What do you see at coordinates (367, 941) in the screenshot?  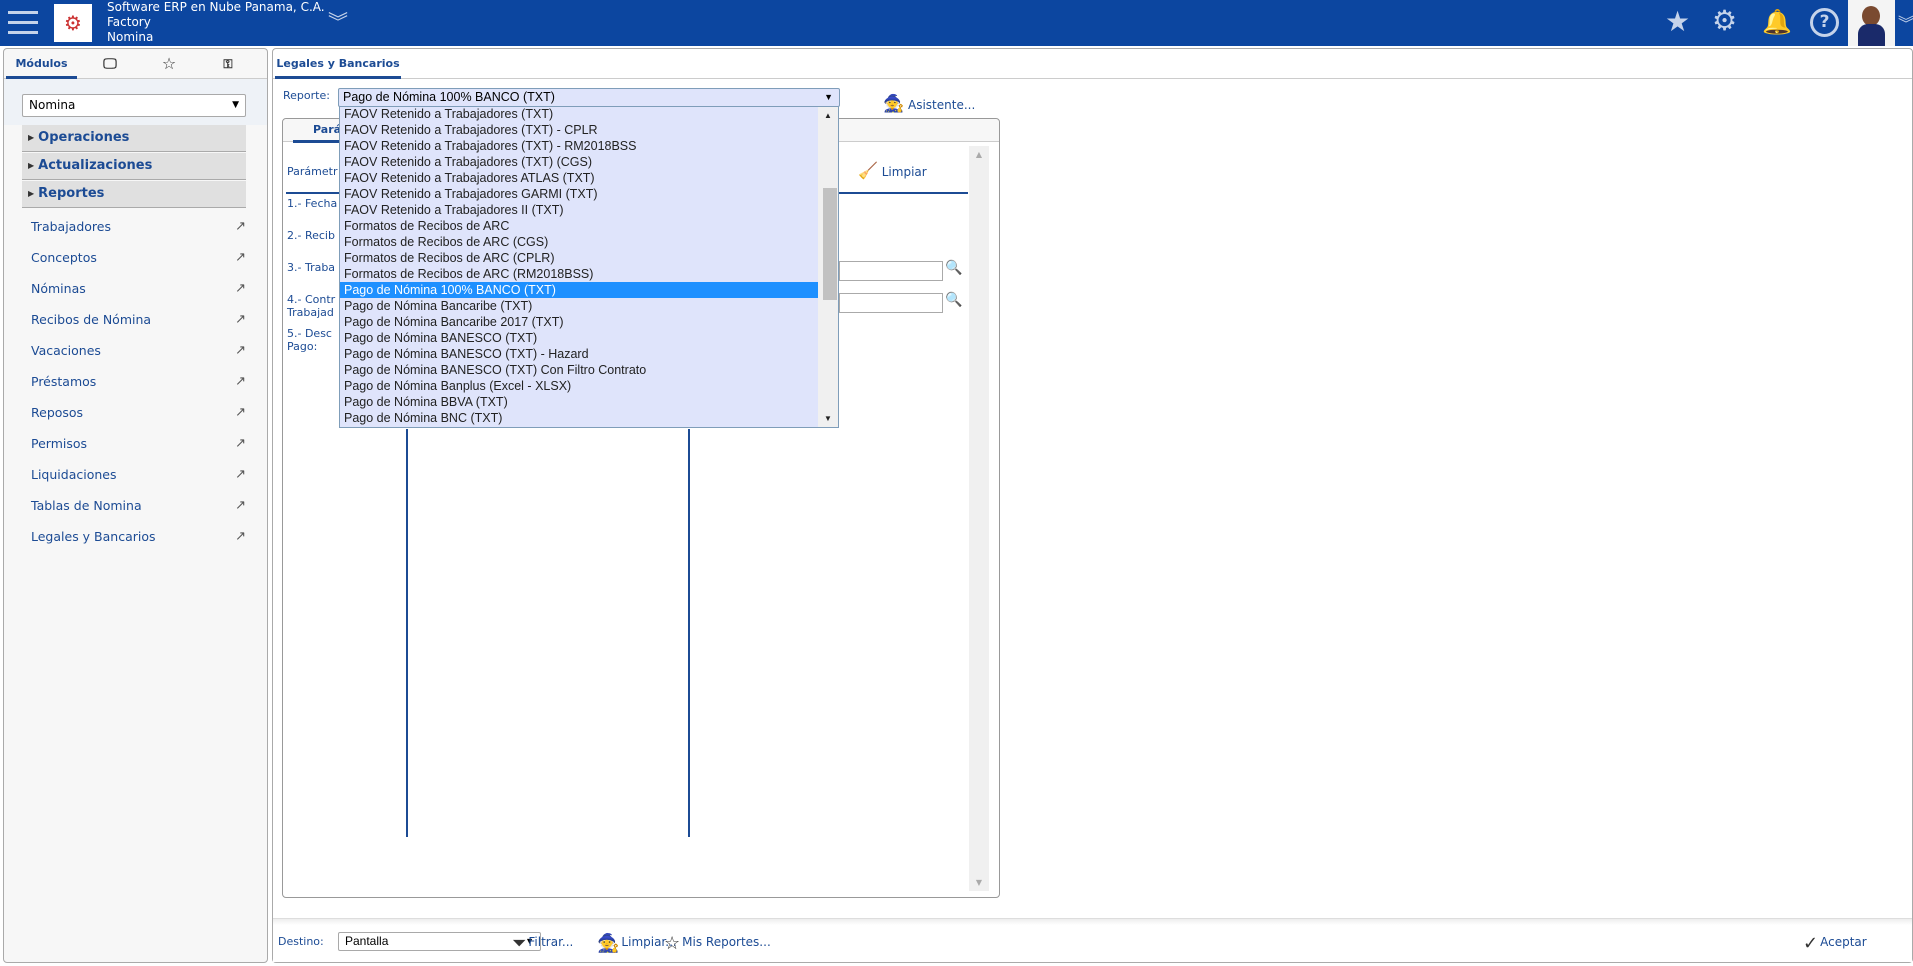 I see `destination-value: Pantalla` at bounding box center [367, 941].